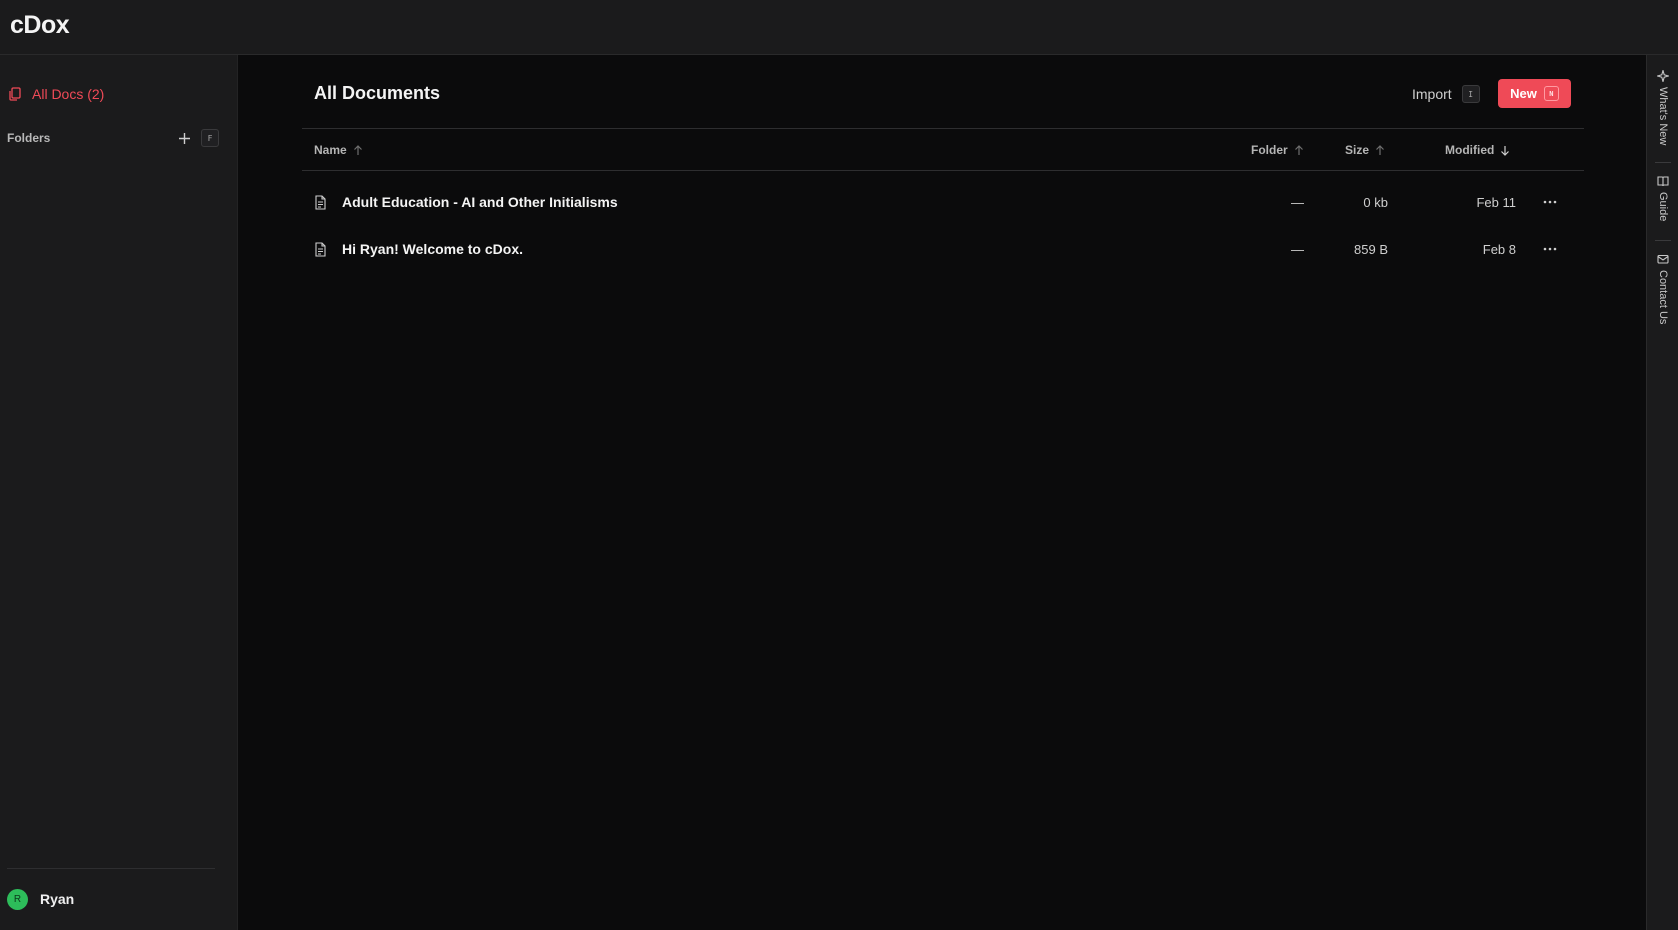 This screenshot has height=930, width=1678. Describe the element at coordinates (1375, 202) in the screenshot. I see `document-size: 0 kb` at that location.